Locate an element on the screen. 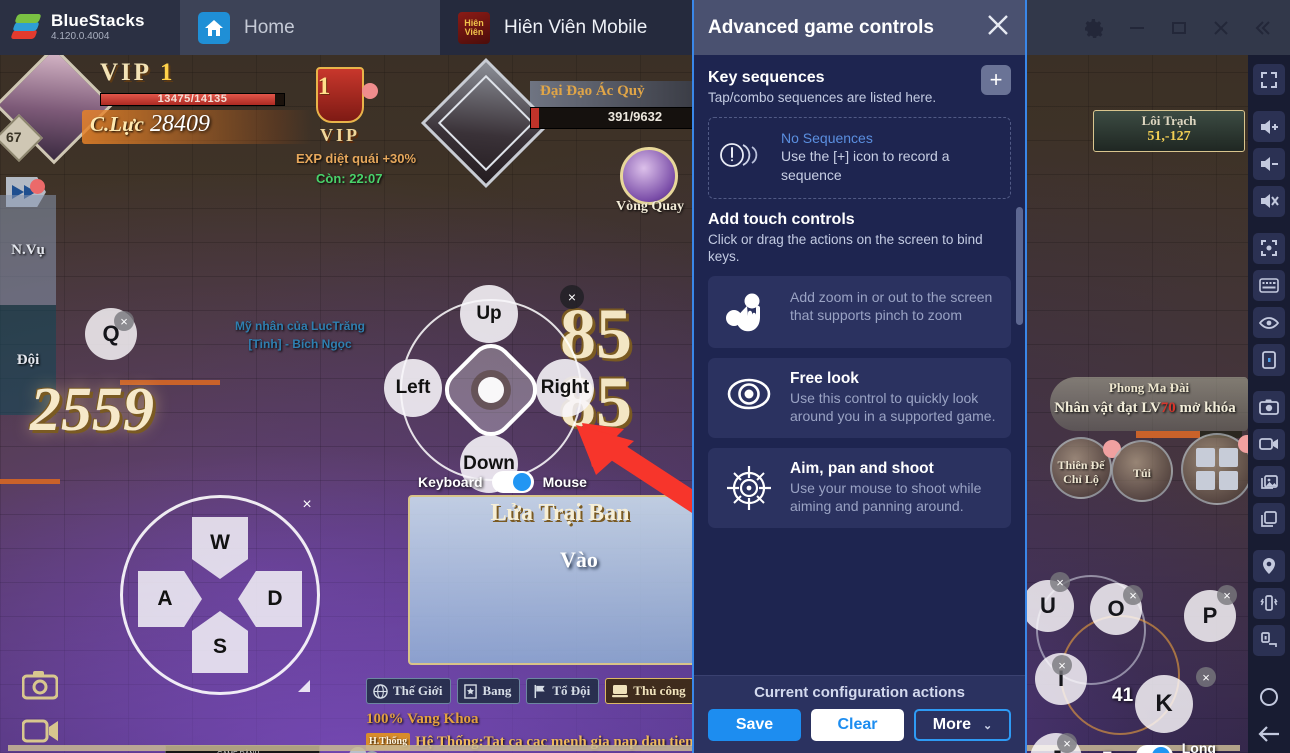 The height and width of the screenshot is (753, 1290). longpress-label: Long press is located at coordinates (1198, 746).